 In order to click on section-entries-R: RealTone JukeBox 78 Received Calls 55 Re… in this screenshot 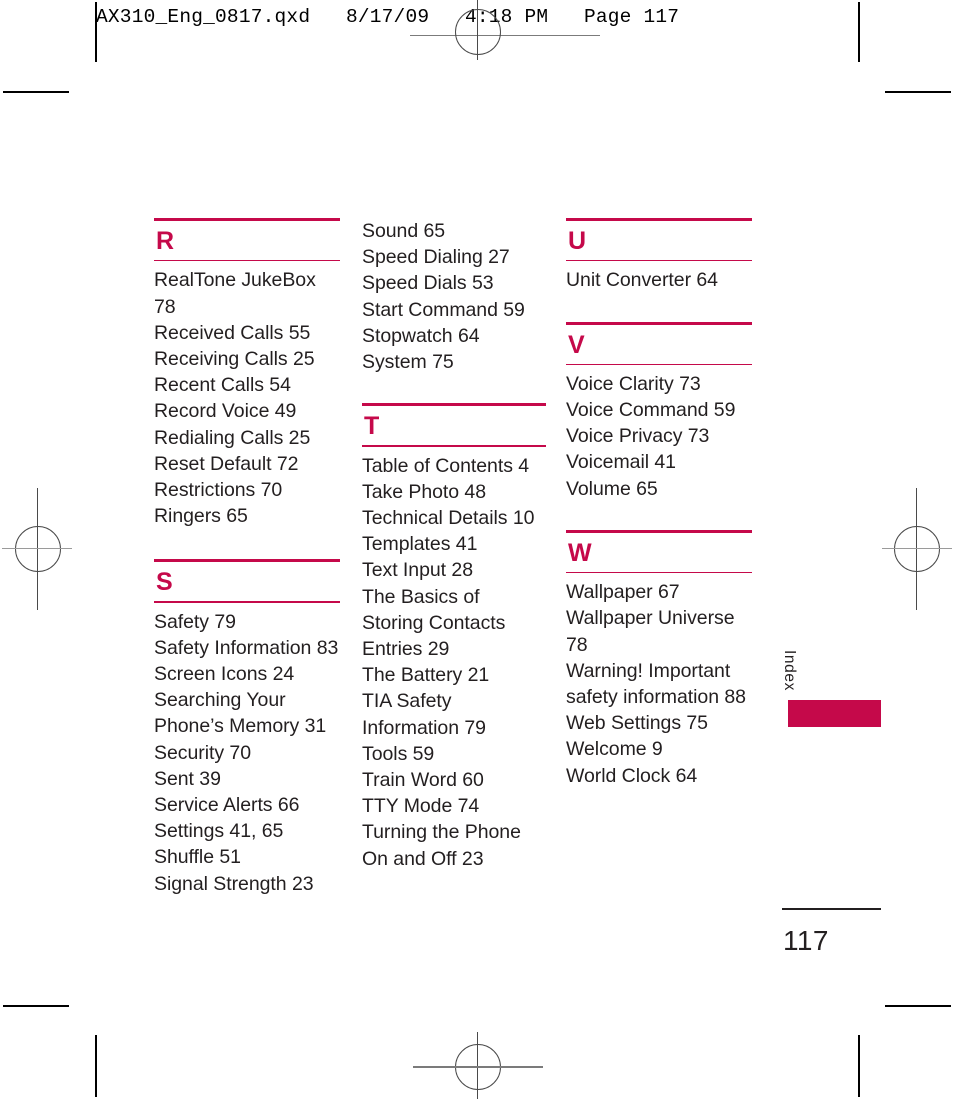, I will do `click(247, 395)`.